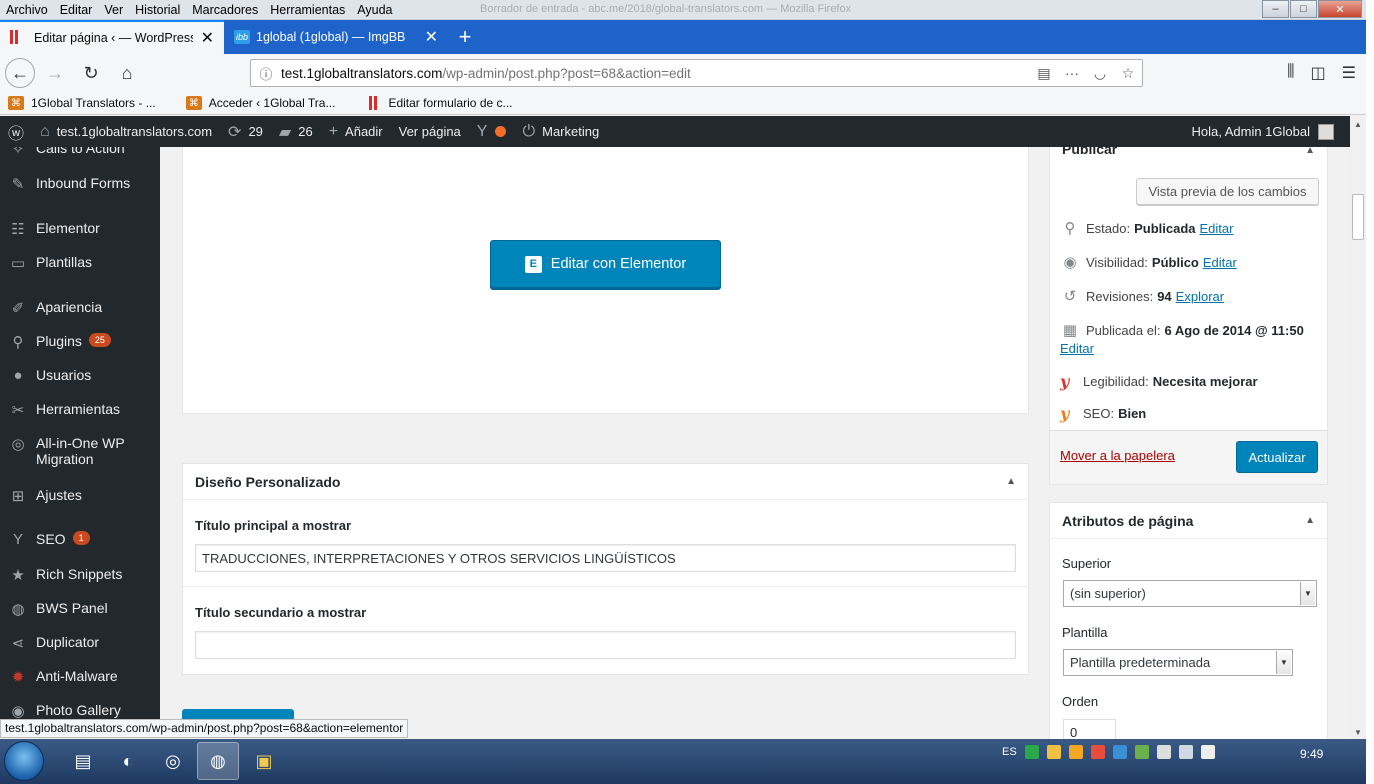 Image resolution: width=1374 pixels, height=784 pixels. What do you see at coordinates (492, 131) in the screenshot?
I see `yoast-menu: Y` at bounding box center [492, 131].